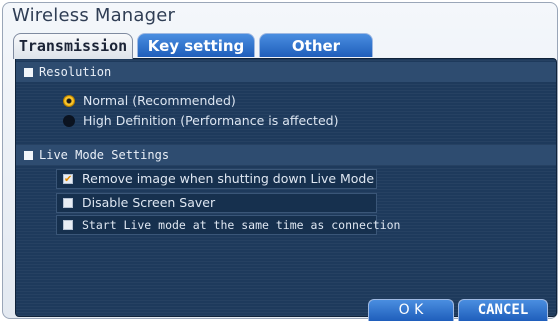  What do you see at coordinates (196, 45) in the screenshot?
I see `tab-key-setting: Key setting` at bounding box center [196, 45].